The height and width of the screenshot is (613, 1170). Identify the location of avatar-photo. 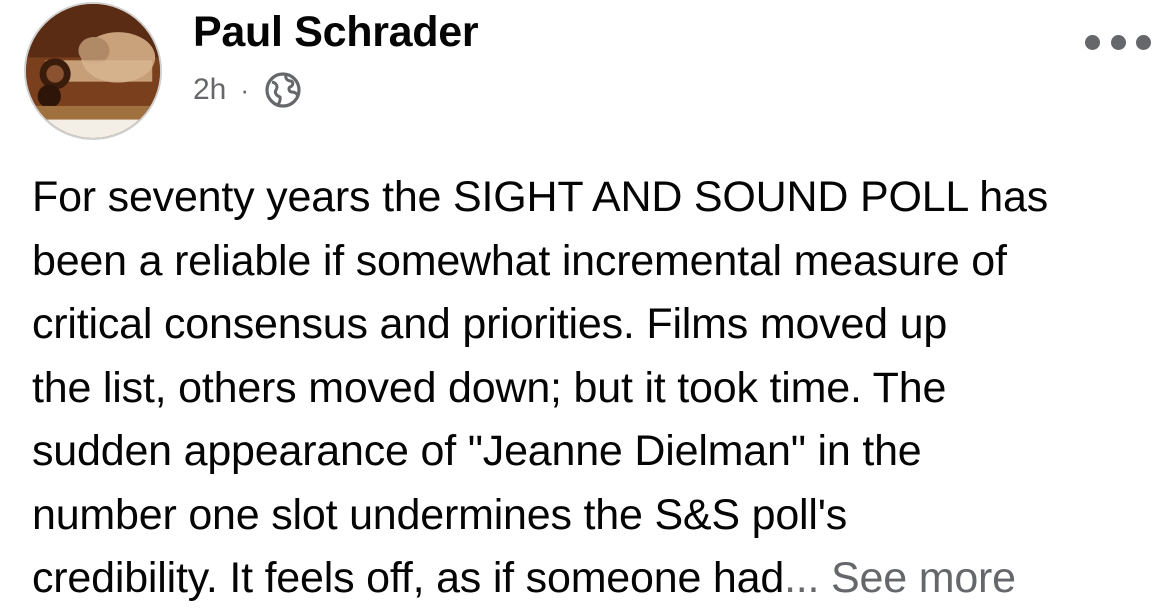
(93, 71).